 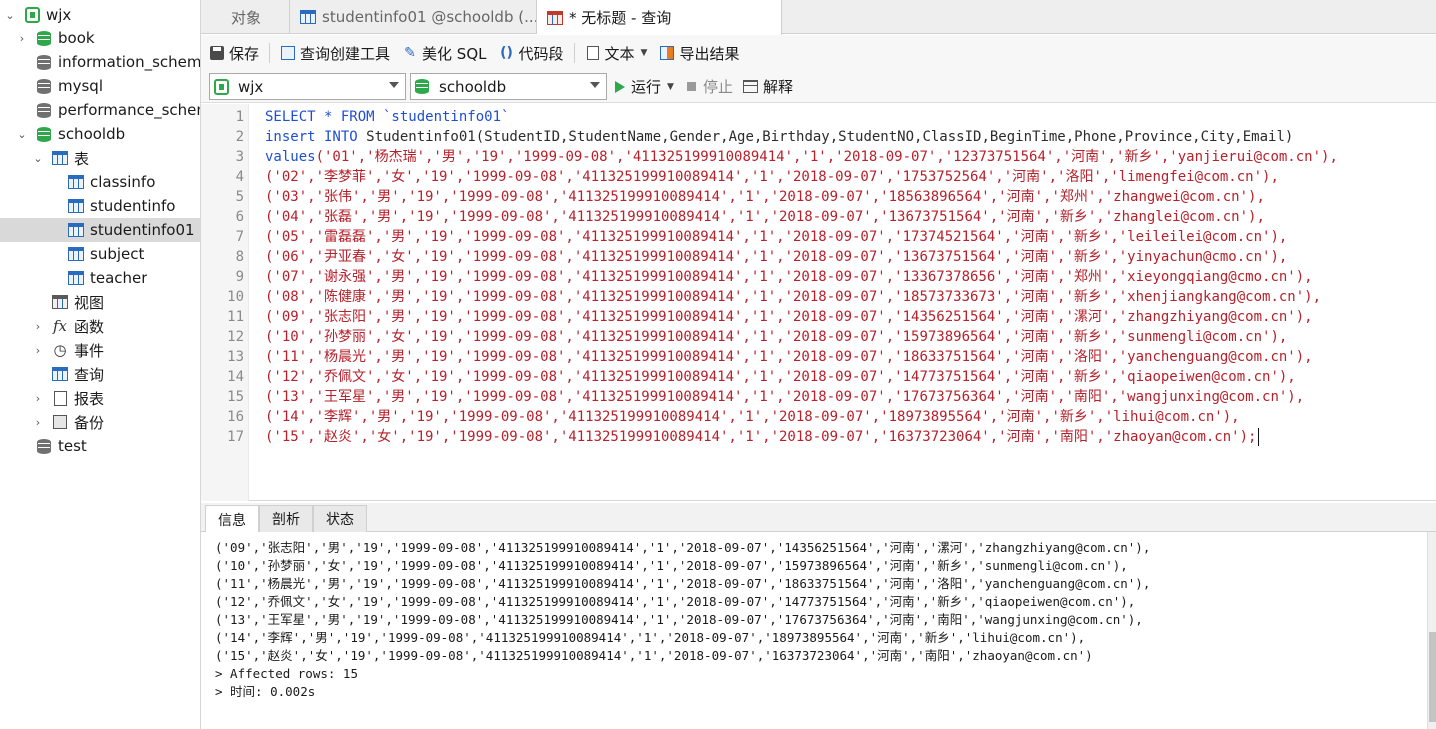 What do you see at coordinates (659, 17) in the screenshot?
I see `tab-untitled-query: * 无标题 - 查询` at bounding box center [659, 17].